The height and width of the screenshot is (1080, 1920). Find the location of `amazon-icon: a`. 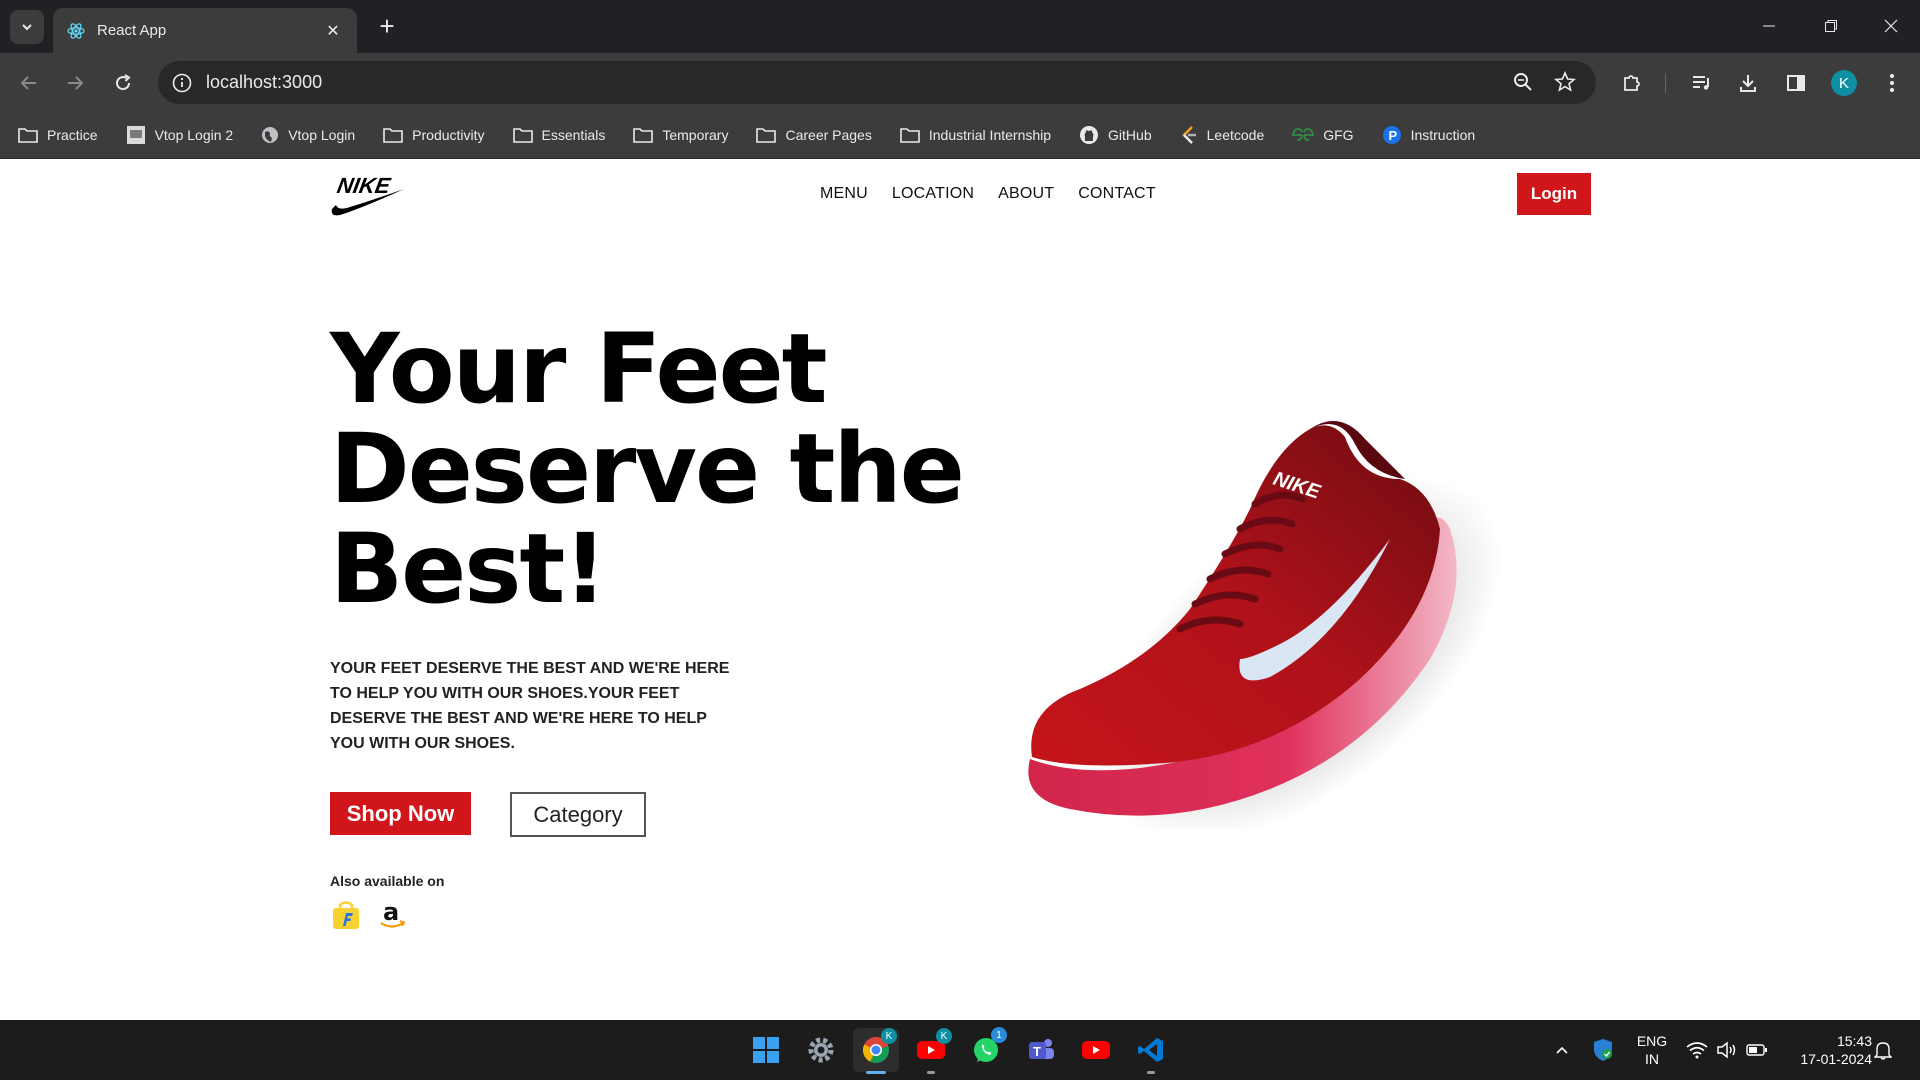

amazon-icon: a is located at coordinates (392, 915).